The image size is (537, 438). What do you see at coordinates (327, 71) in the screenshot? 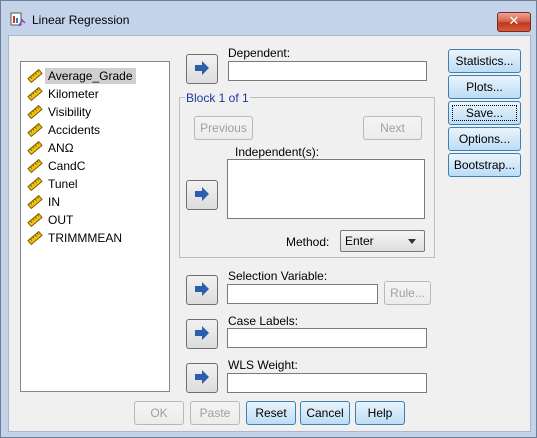
I see `dependent-field` at bounding box center [327, 71].